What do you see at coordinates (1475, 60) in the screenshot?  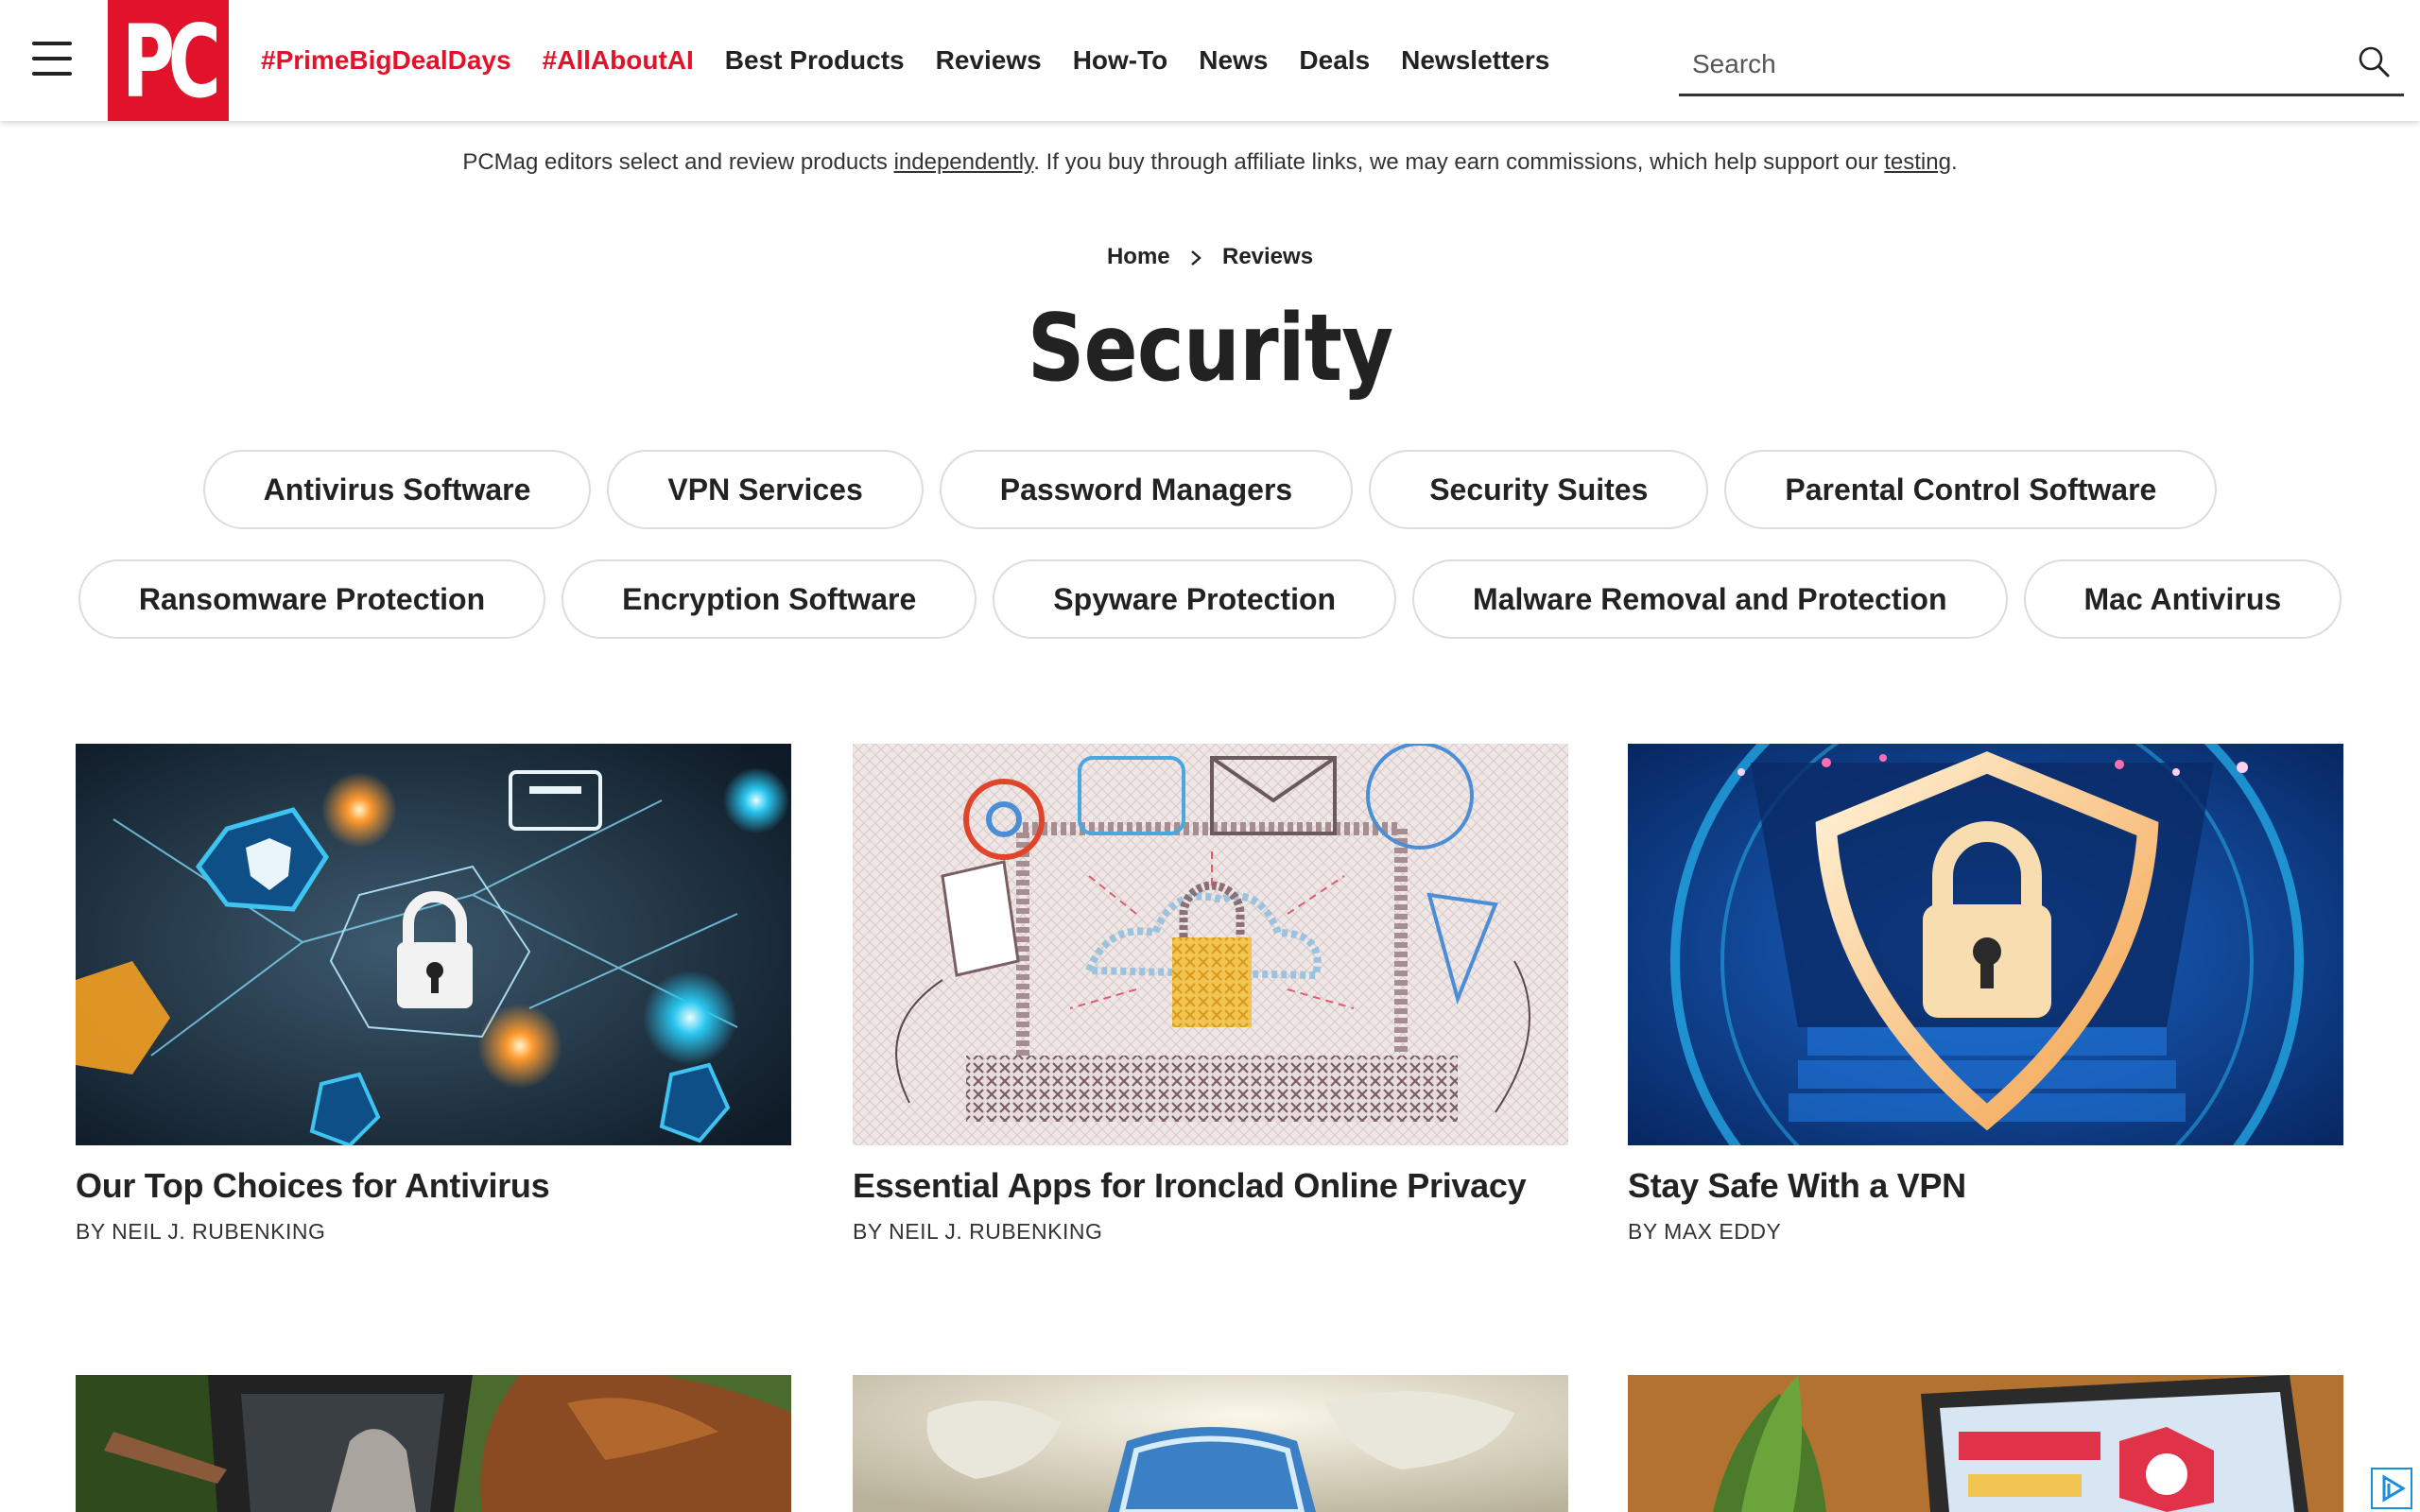 I see `nav-newsletters: Newsletters` at bounding box center [1475, 60].